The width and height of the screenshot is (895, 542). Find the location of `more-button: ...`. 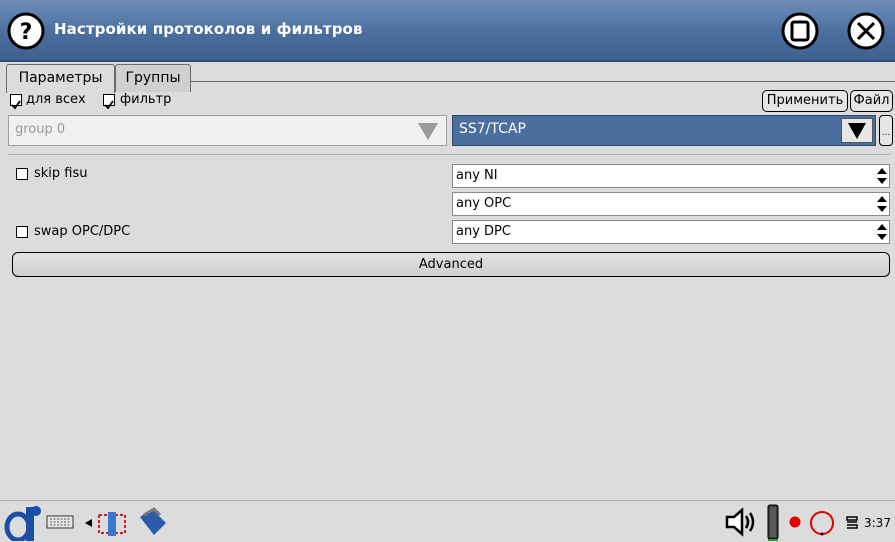

more-button: ... is located at coordinates (886, 130).